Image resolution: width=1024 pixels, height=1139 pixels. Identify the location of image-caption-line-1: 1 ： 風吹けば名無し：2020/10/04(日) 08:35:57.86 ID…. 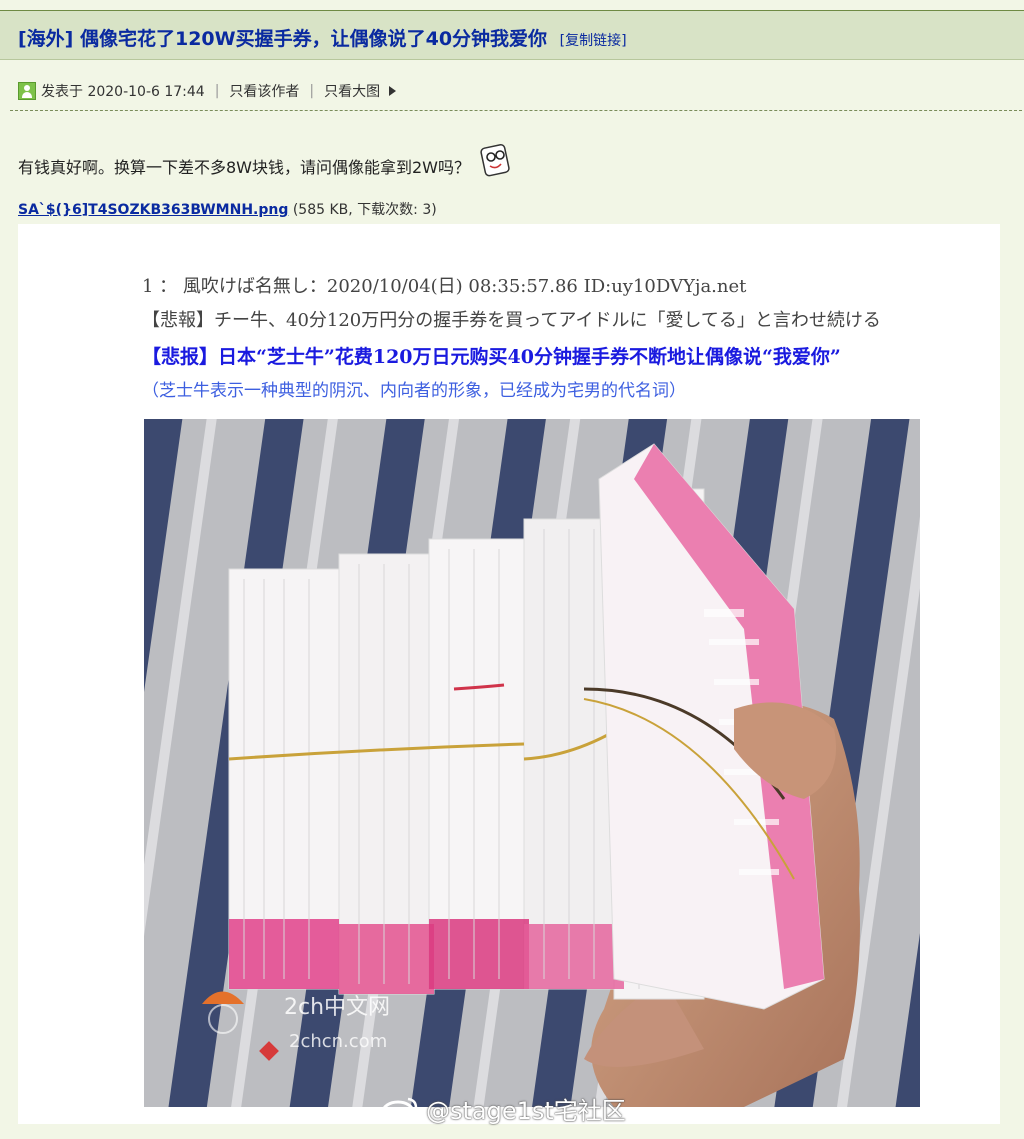
(444, 286).